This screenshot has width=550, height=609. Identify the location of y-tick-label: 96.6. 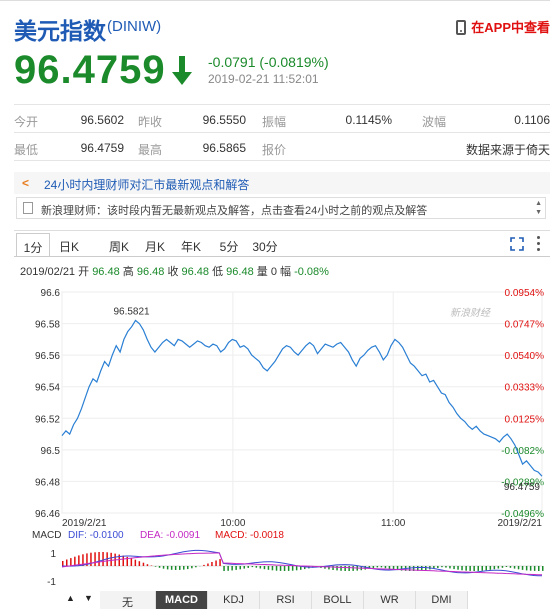
(51, 293).